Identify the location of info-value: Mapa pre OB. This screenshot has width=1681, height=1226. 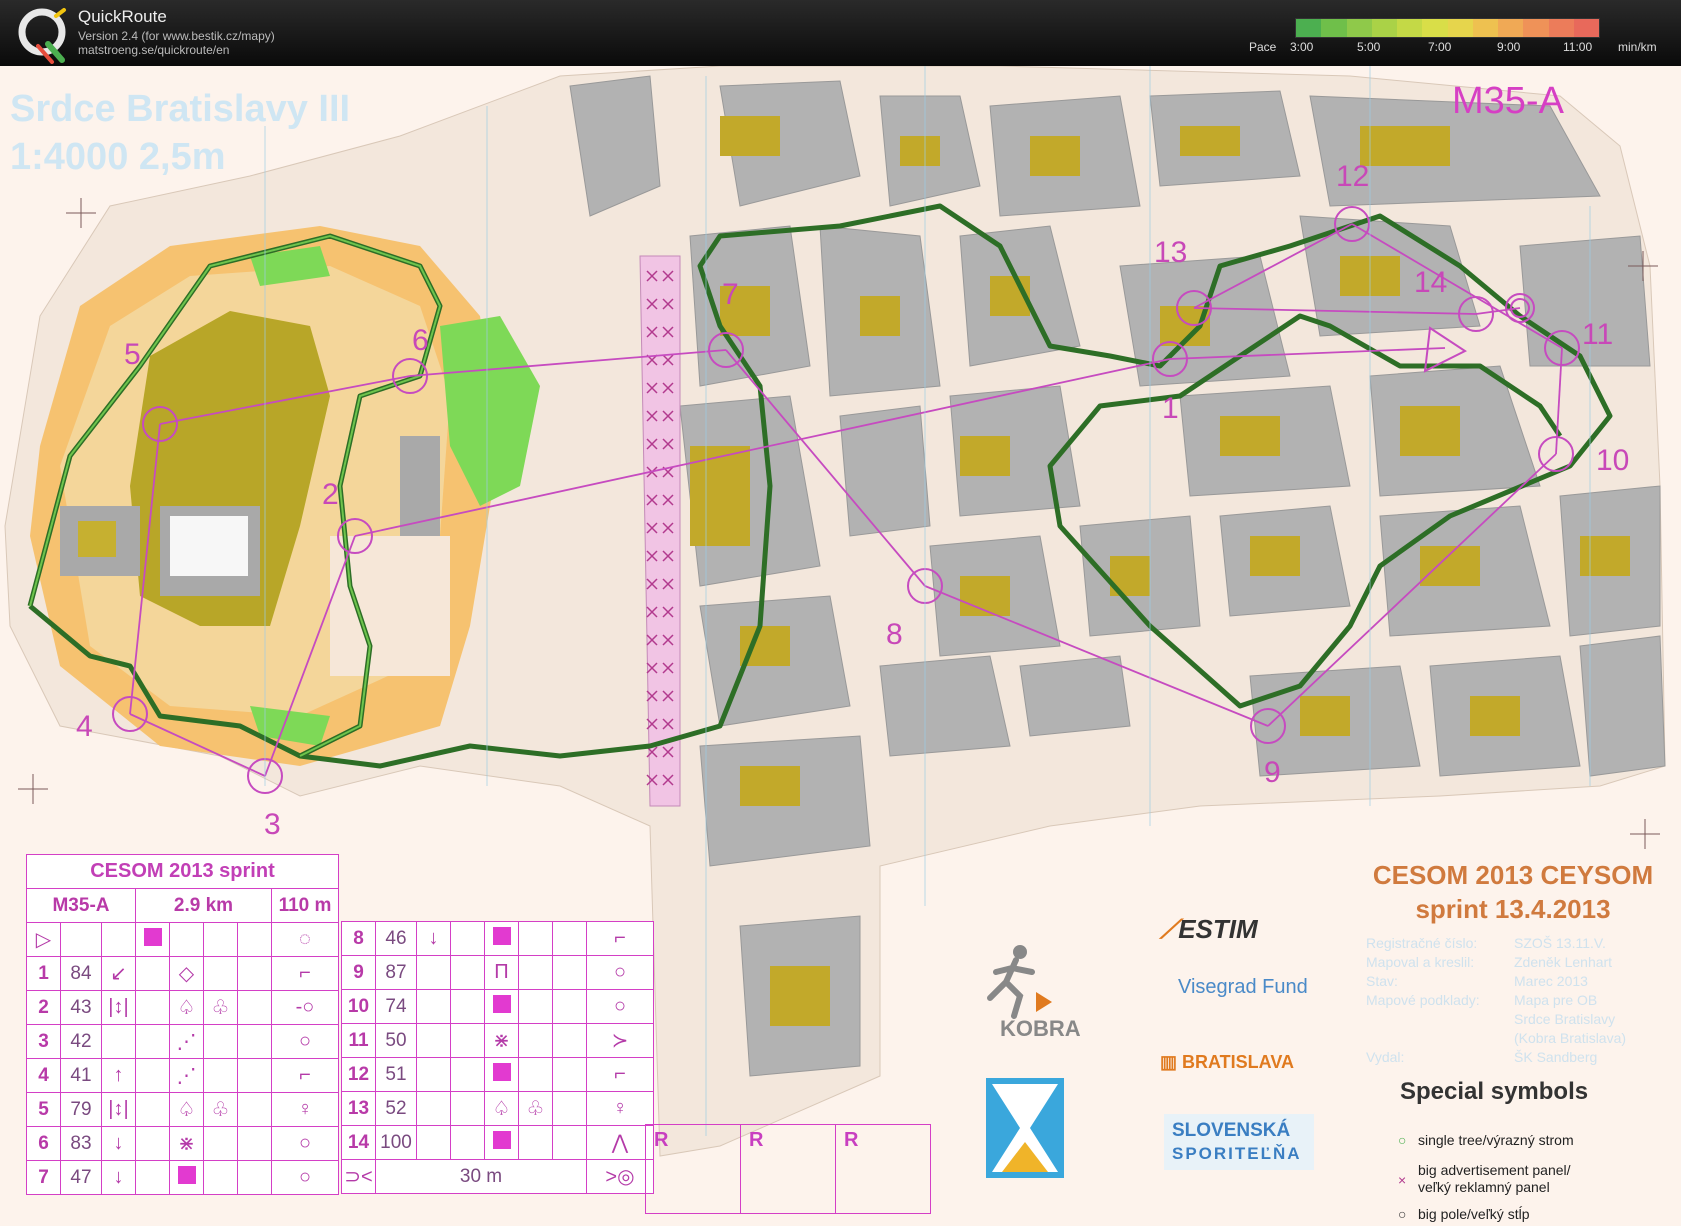
(1556, 1000).